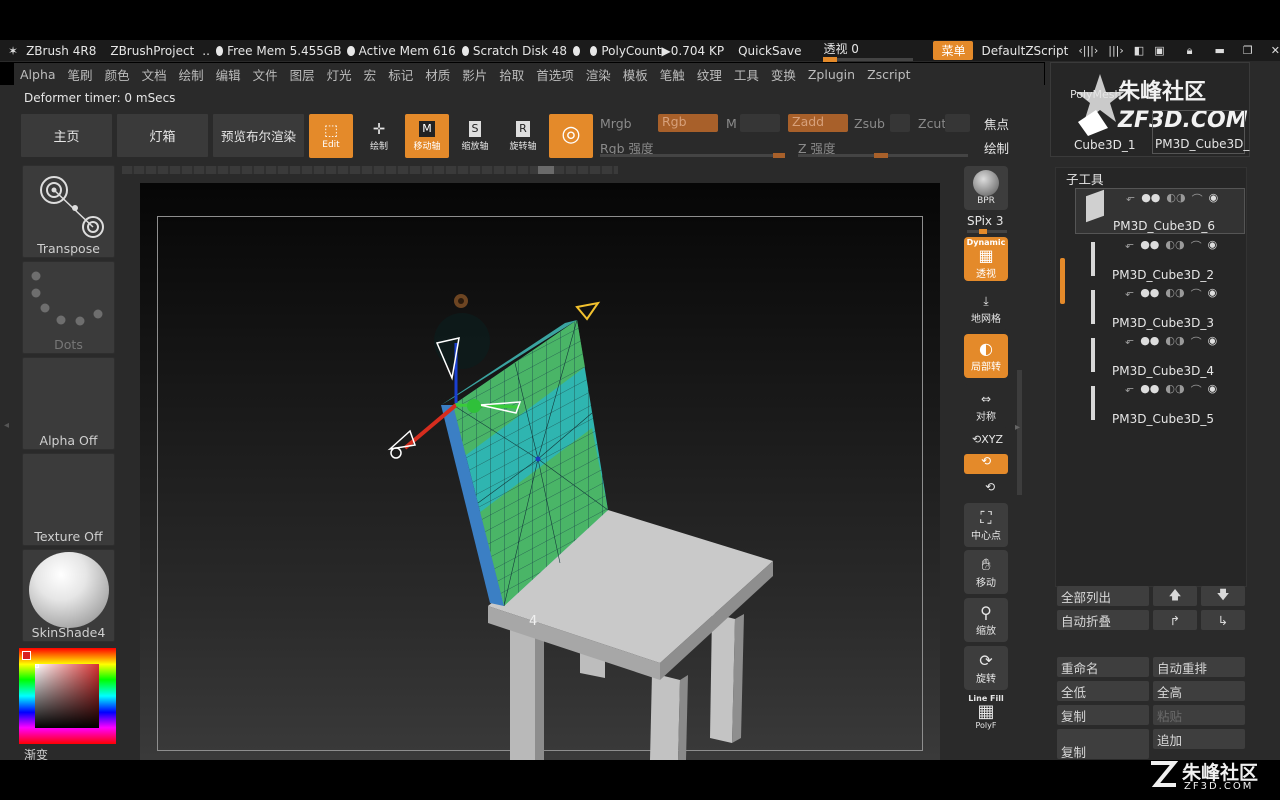 This screenshot has width=1280, height=800. I want to click on xyz-rotate-button: ⟲XYZ, so click(987, 439).